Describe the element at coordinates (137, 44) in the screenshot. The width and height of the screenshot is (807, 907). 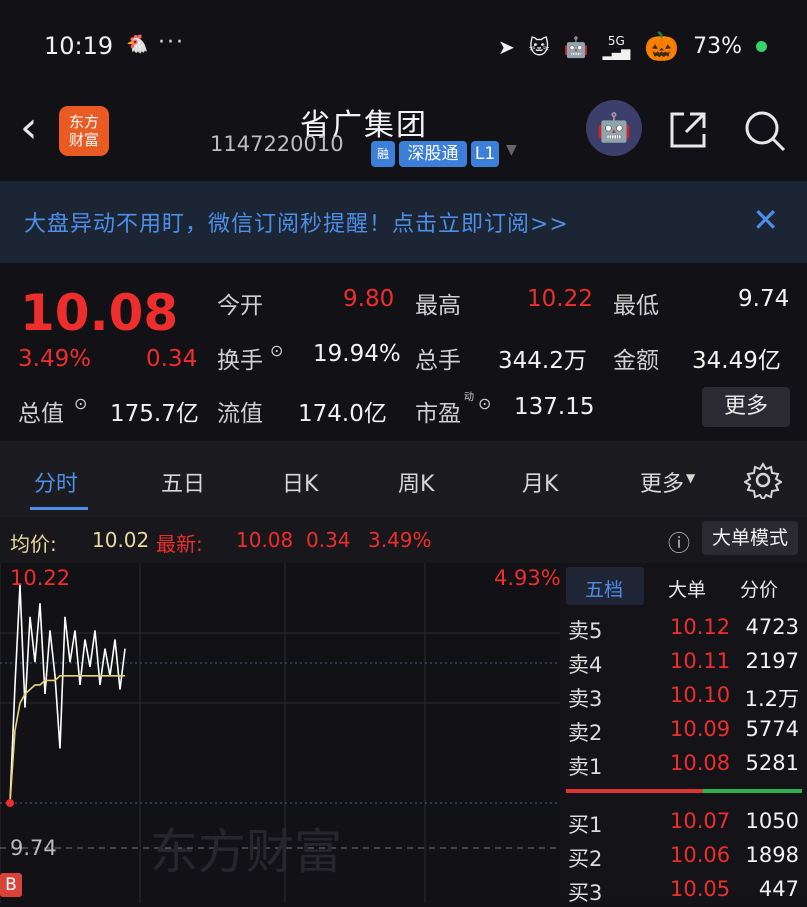
I see `app-notification-icon: 🐔` at that location.